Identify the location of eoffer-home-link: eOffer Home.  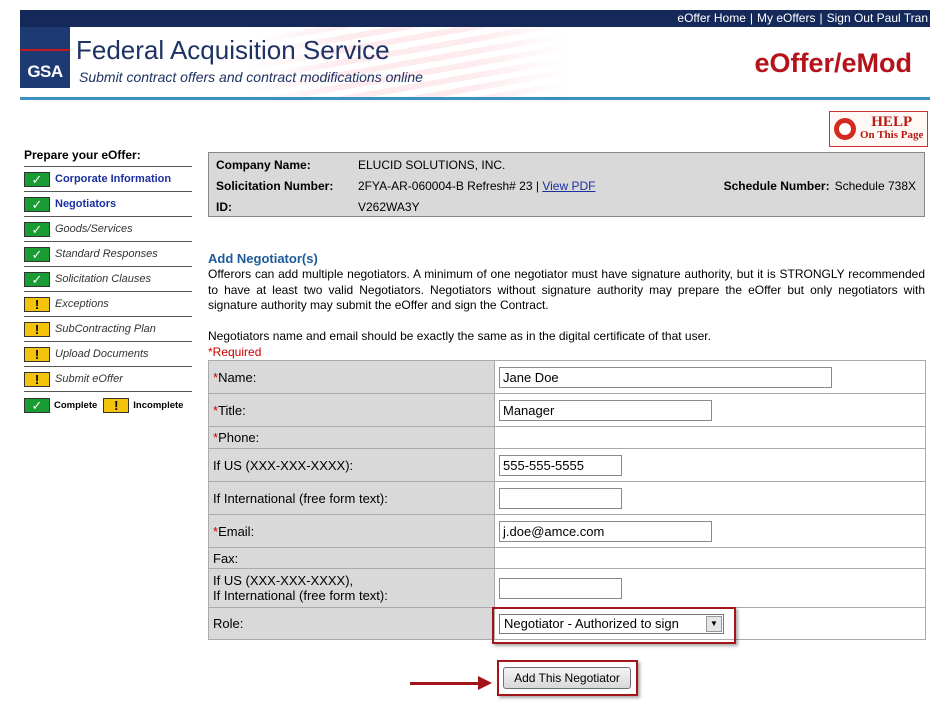
(711, 18).